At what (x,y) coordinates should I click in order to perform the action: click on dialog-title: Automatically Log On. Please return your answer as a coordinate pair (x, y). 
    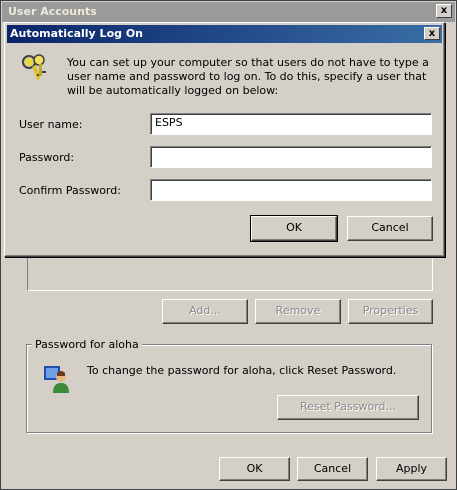
    Looking at the image, I should click on (77, 33).